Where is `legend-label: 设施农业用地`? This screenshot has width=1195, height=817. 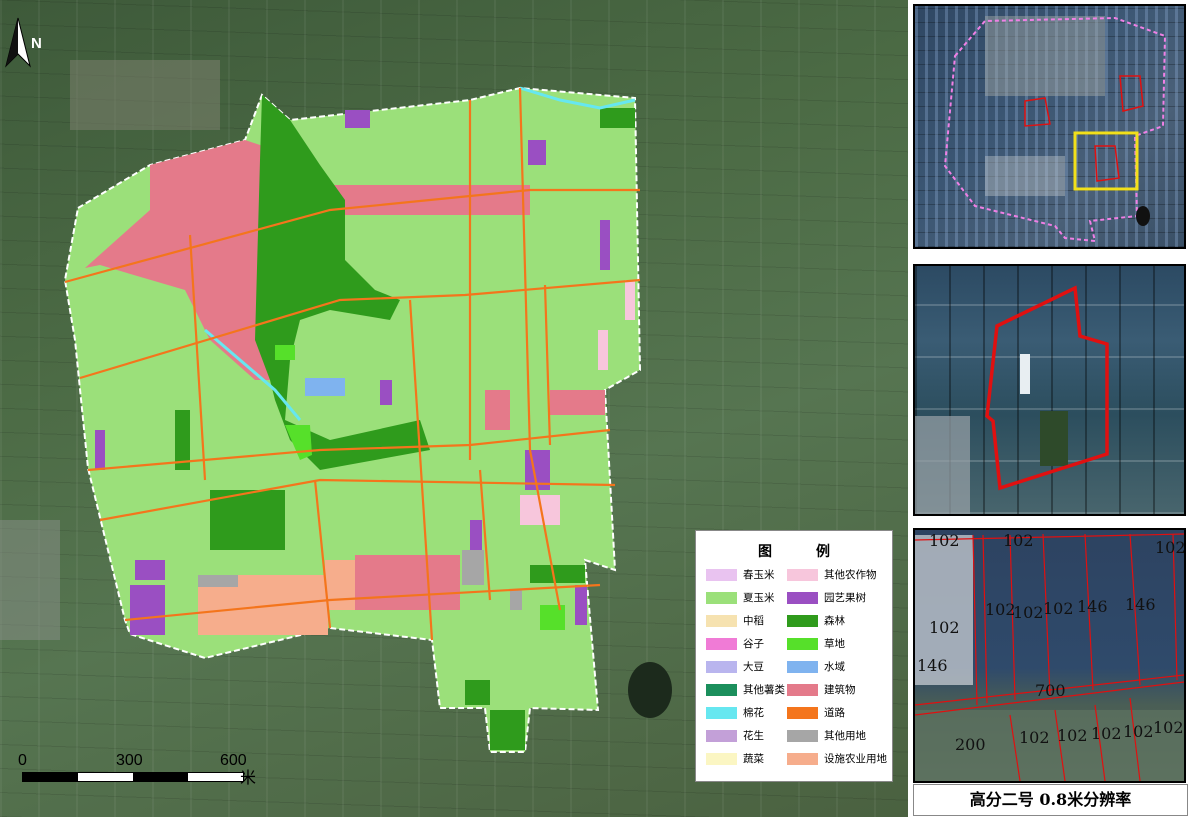
legend-label: 设施农业用地 is located at coordinates (855, 759).